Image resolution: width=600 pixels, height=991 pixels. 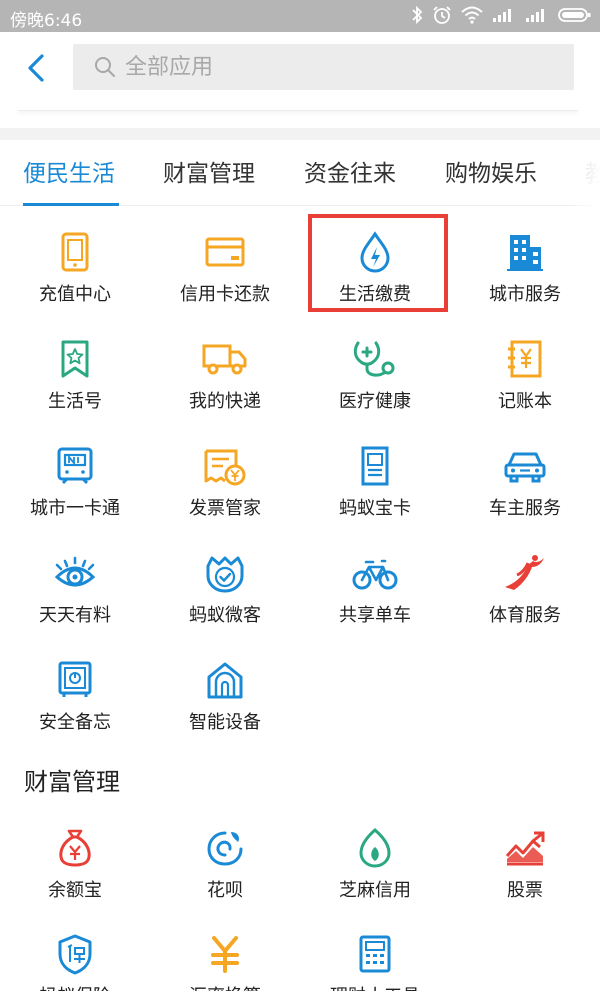 I want to click on app-label: 医疗健康, so click(x=375, y=401).